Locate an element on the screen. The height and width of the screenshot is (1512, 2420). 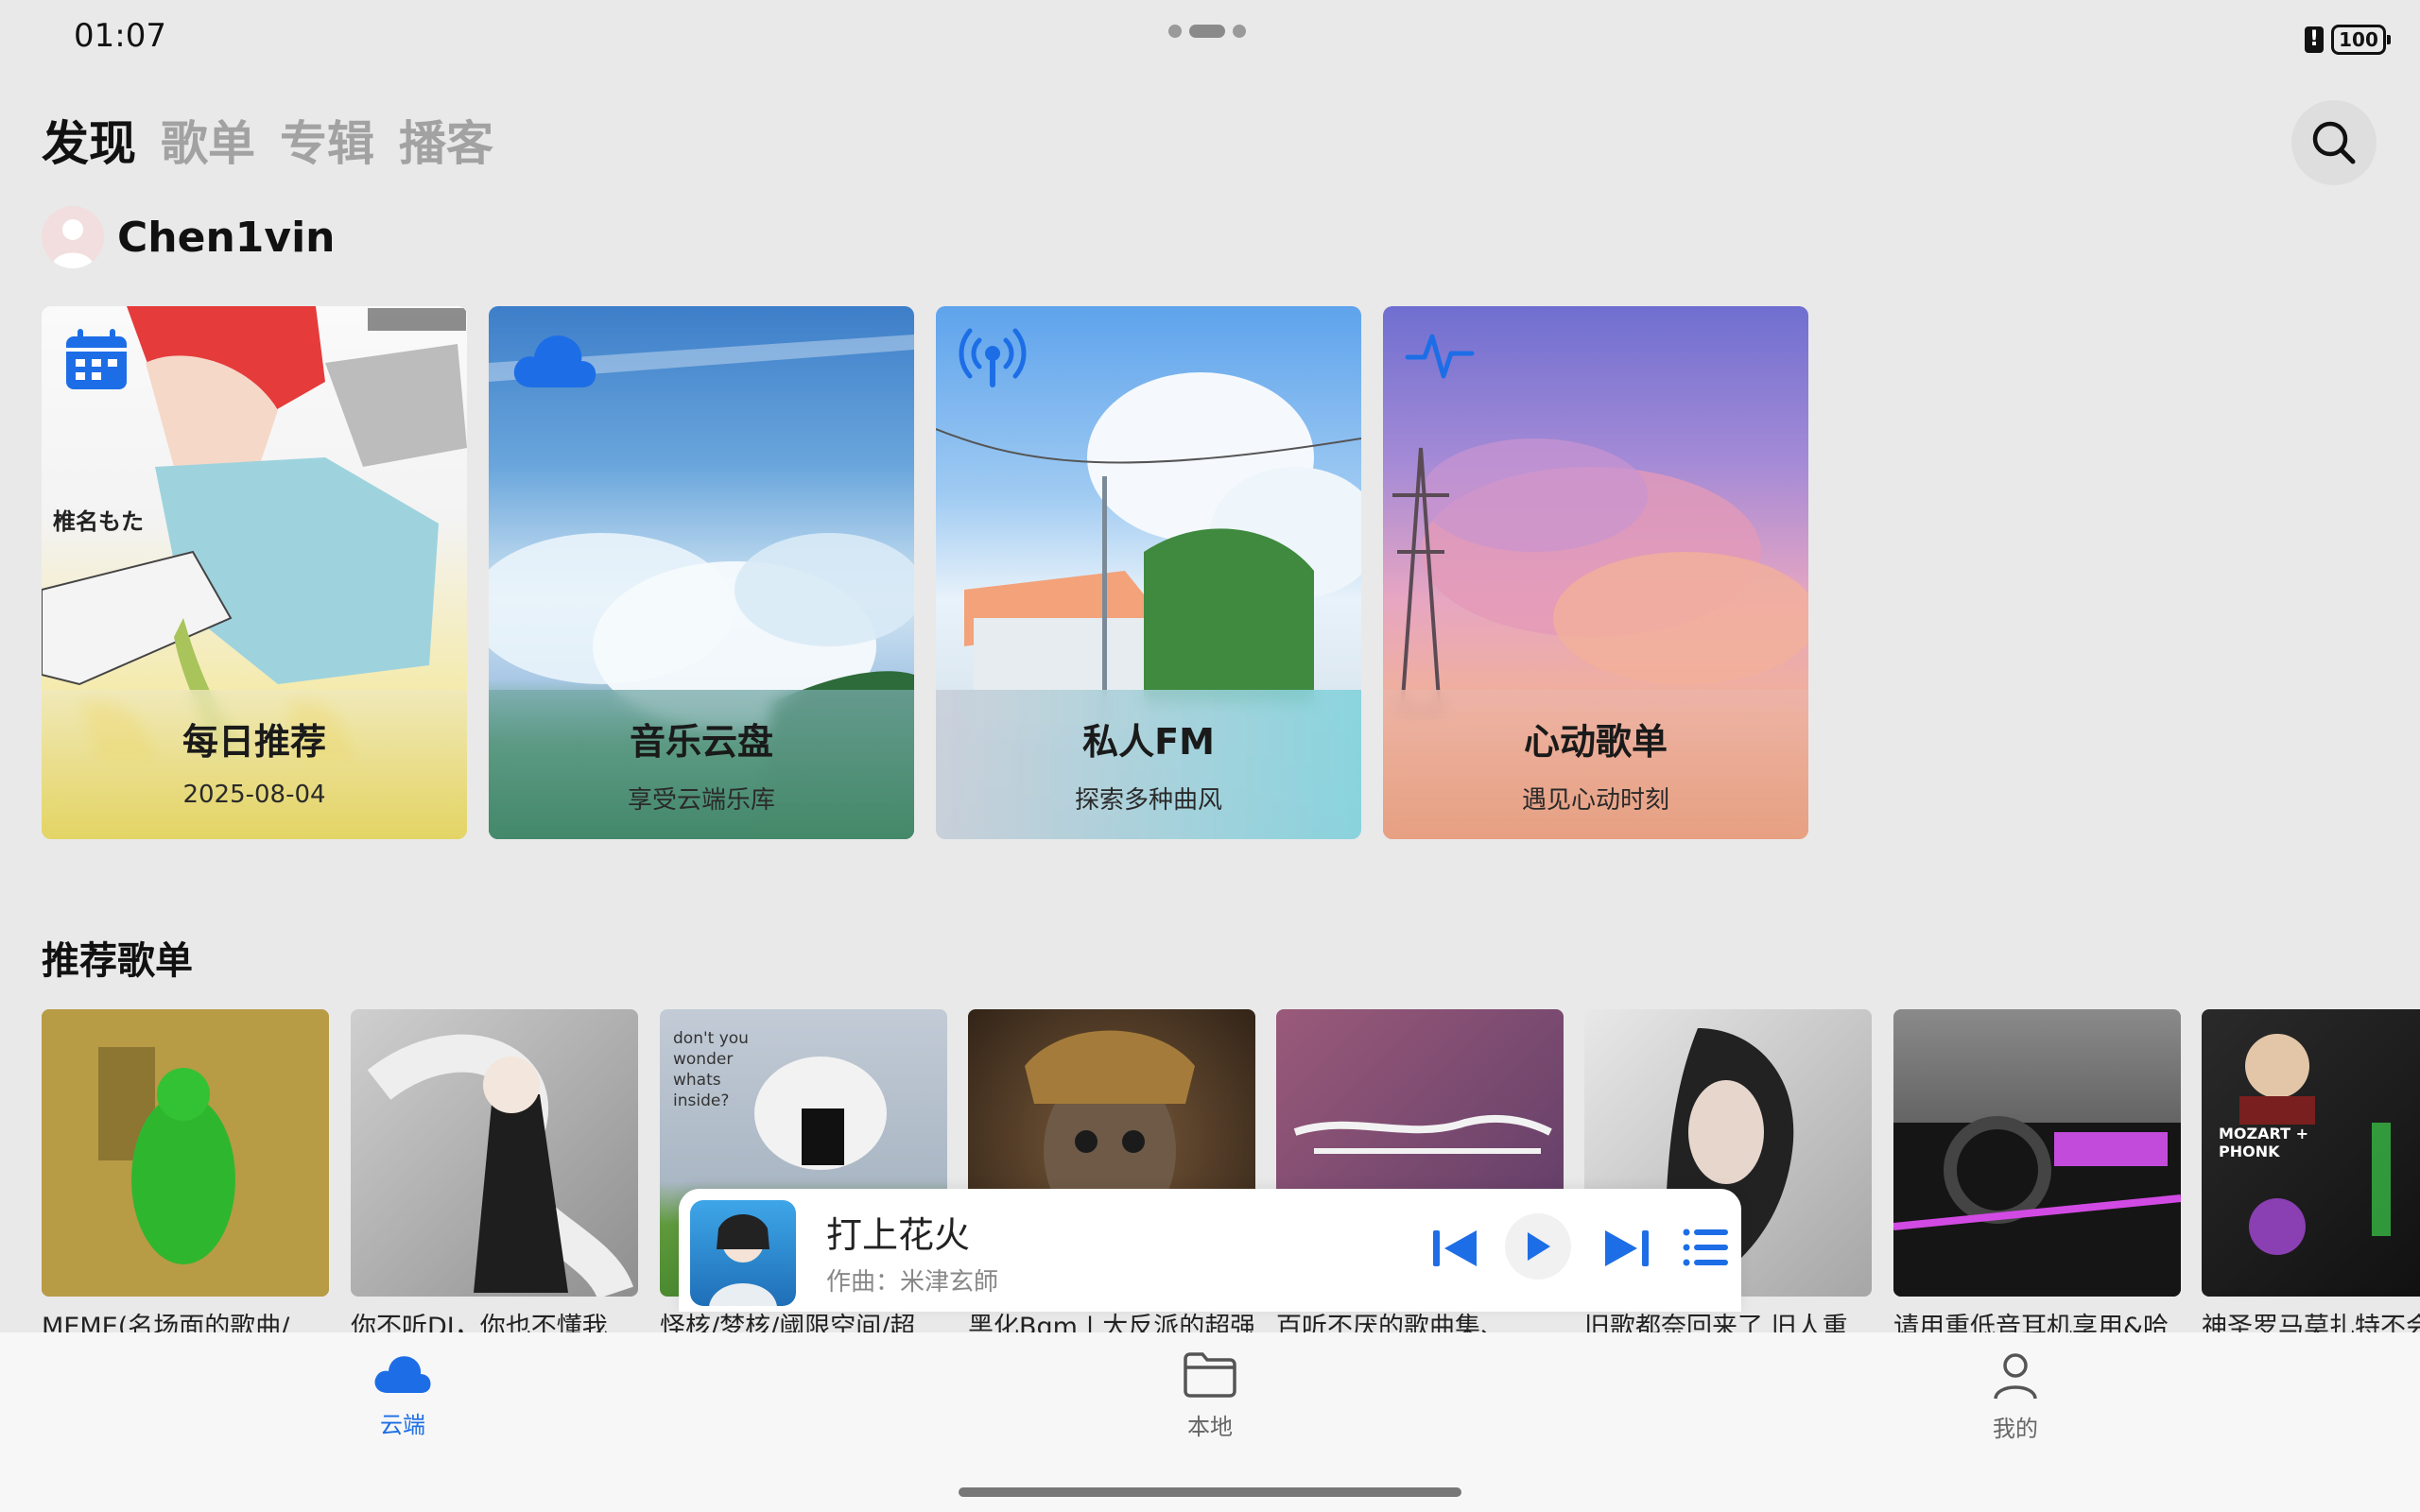
playlist-card: MOZART + PHONK 神圣罗马莫扎特不会 is located at coordinates (2311, 1176).